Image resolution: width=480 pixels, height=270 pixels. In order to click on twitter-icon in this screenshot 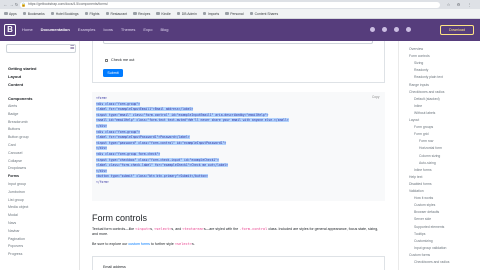, I will do `click(384, 29)`.